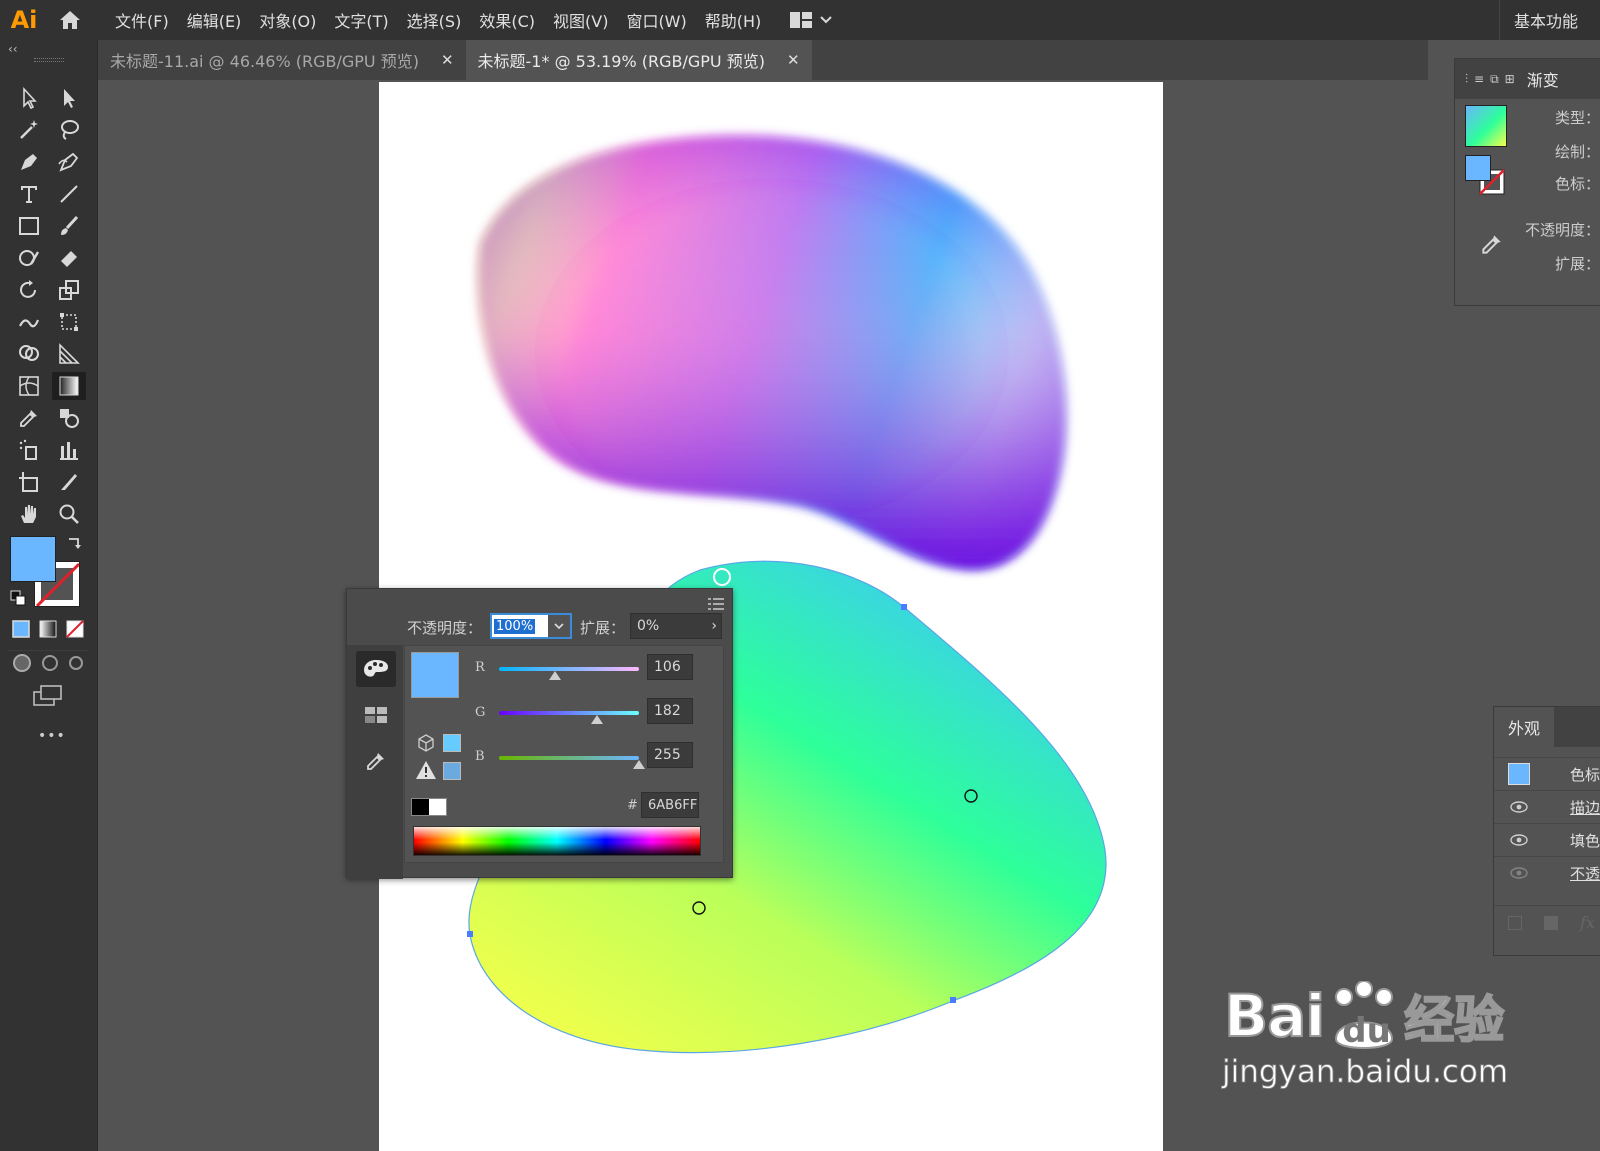 The width and height of the screenshot is (1600, 1151). I want to click on g-label: G, so click(480, 712).